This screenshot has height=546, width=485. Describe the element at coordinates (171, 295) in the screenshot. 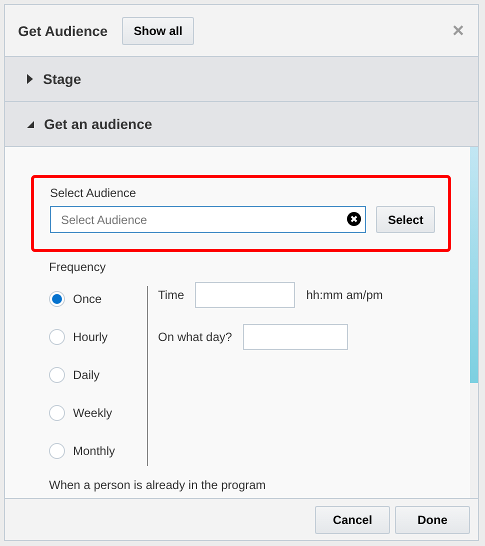

I see `time-label: Time` at that location.